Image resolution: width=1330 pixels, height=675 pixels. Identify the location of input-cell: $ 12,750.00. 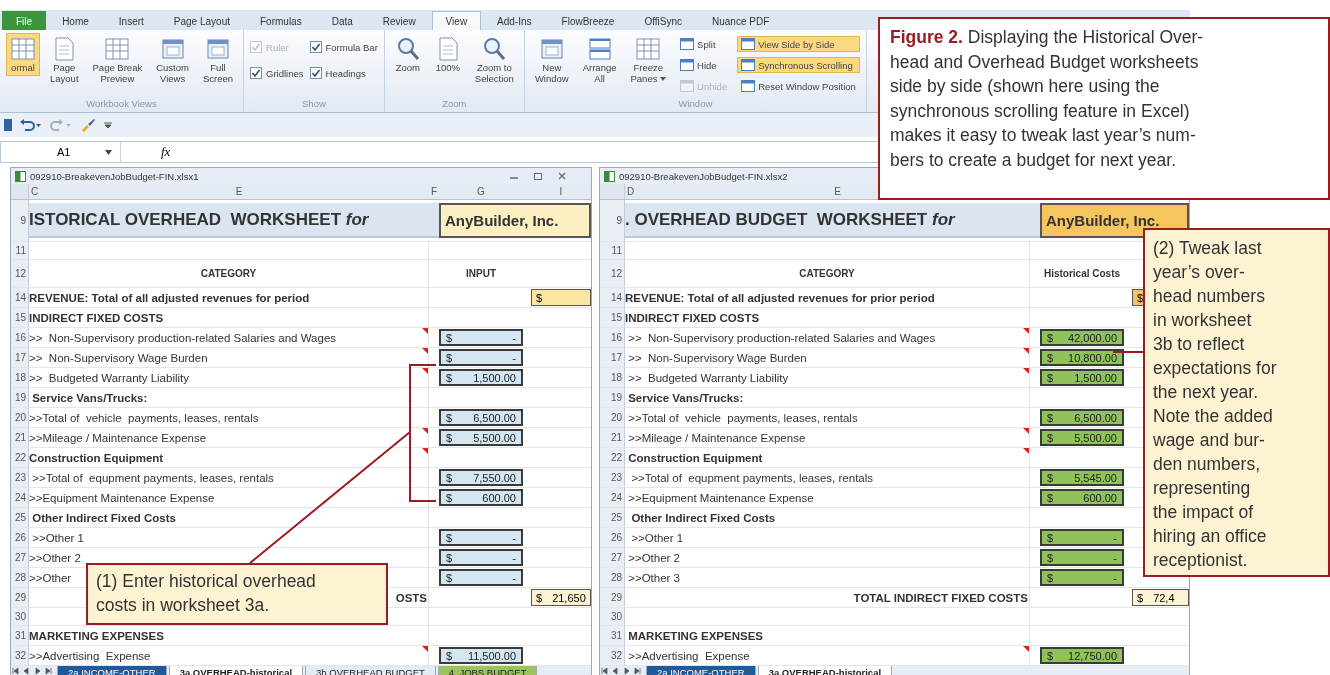
(1082, 655).